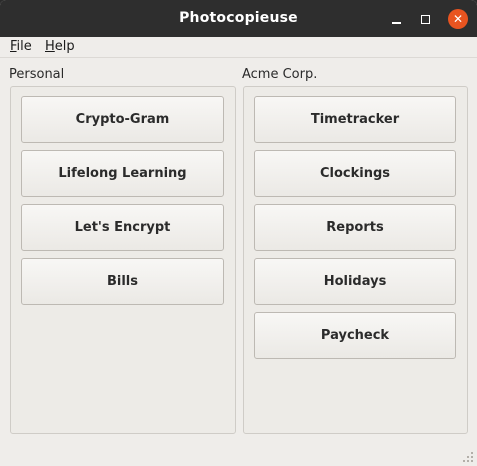  What do you see at coordinates (238, 18) in the screenshot?
I see `title-bar: Photocopieuse ✕` at bounding box center [238, 18].